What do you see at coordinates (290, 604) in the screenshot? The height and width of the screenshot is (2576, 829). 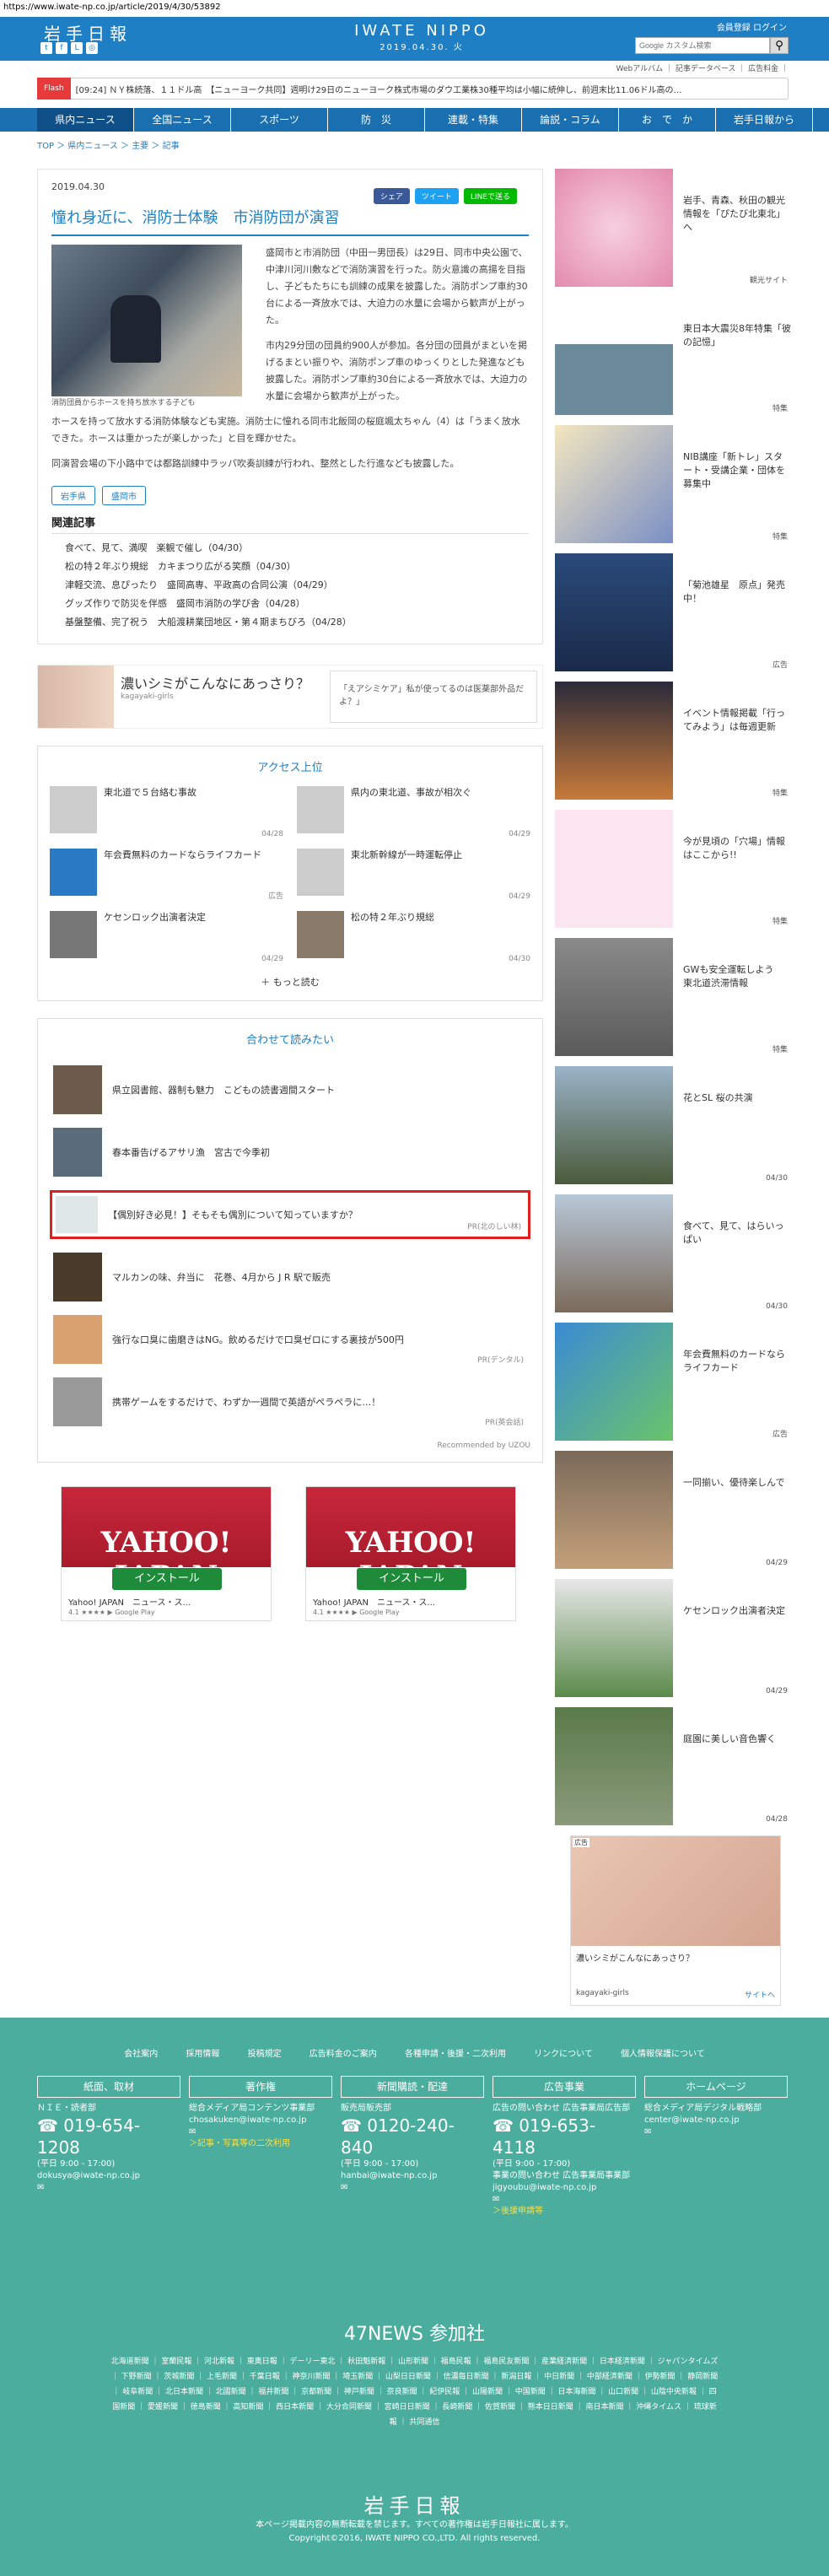 I see `related-link: グッズ作りで防災を伴感 盛岡市消防の学び舎（04/28）` at bounding box center [290, 604].